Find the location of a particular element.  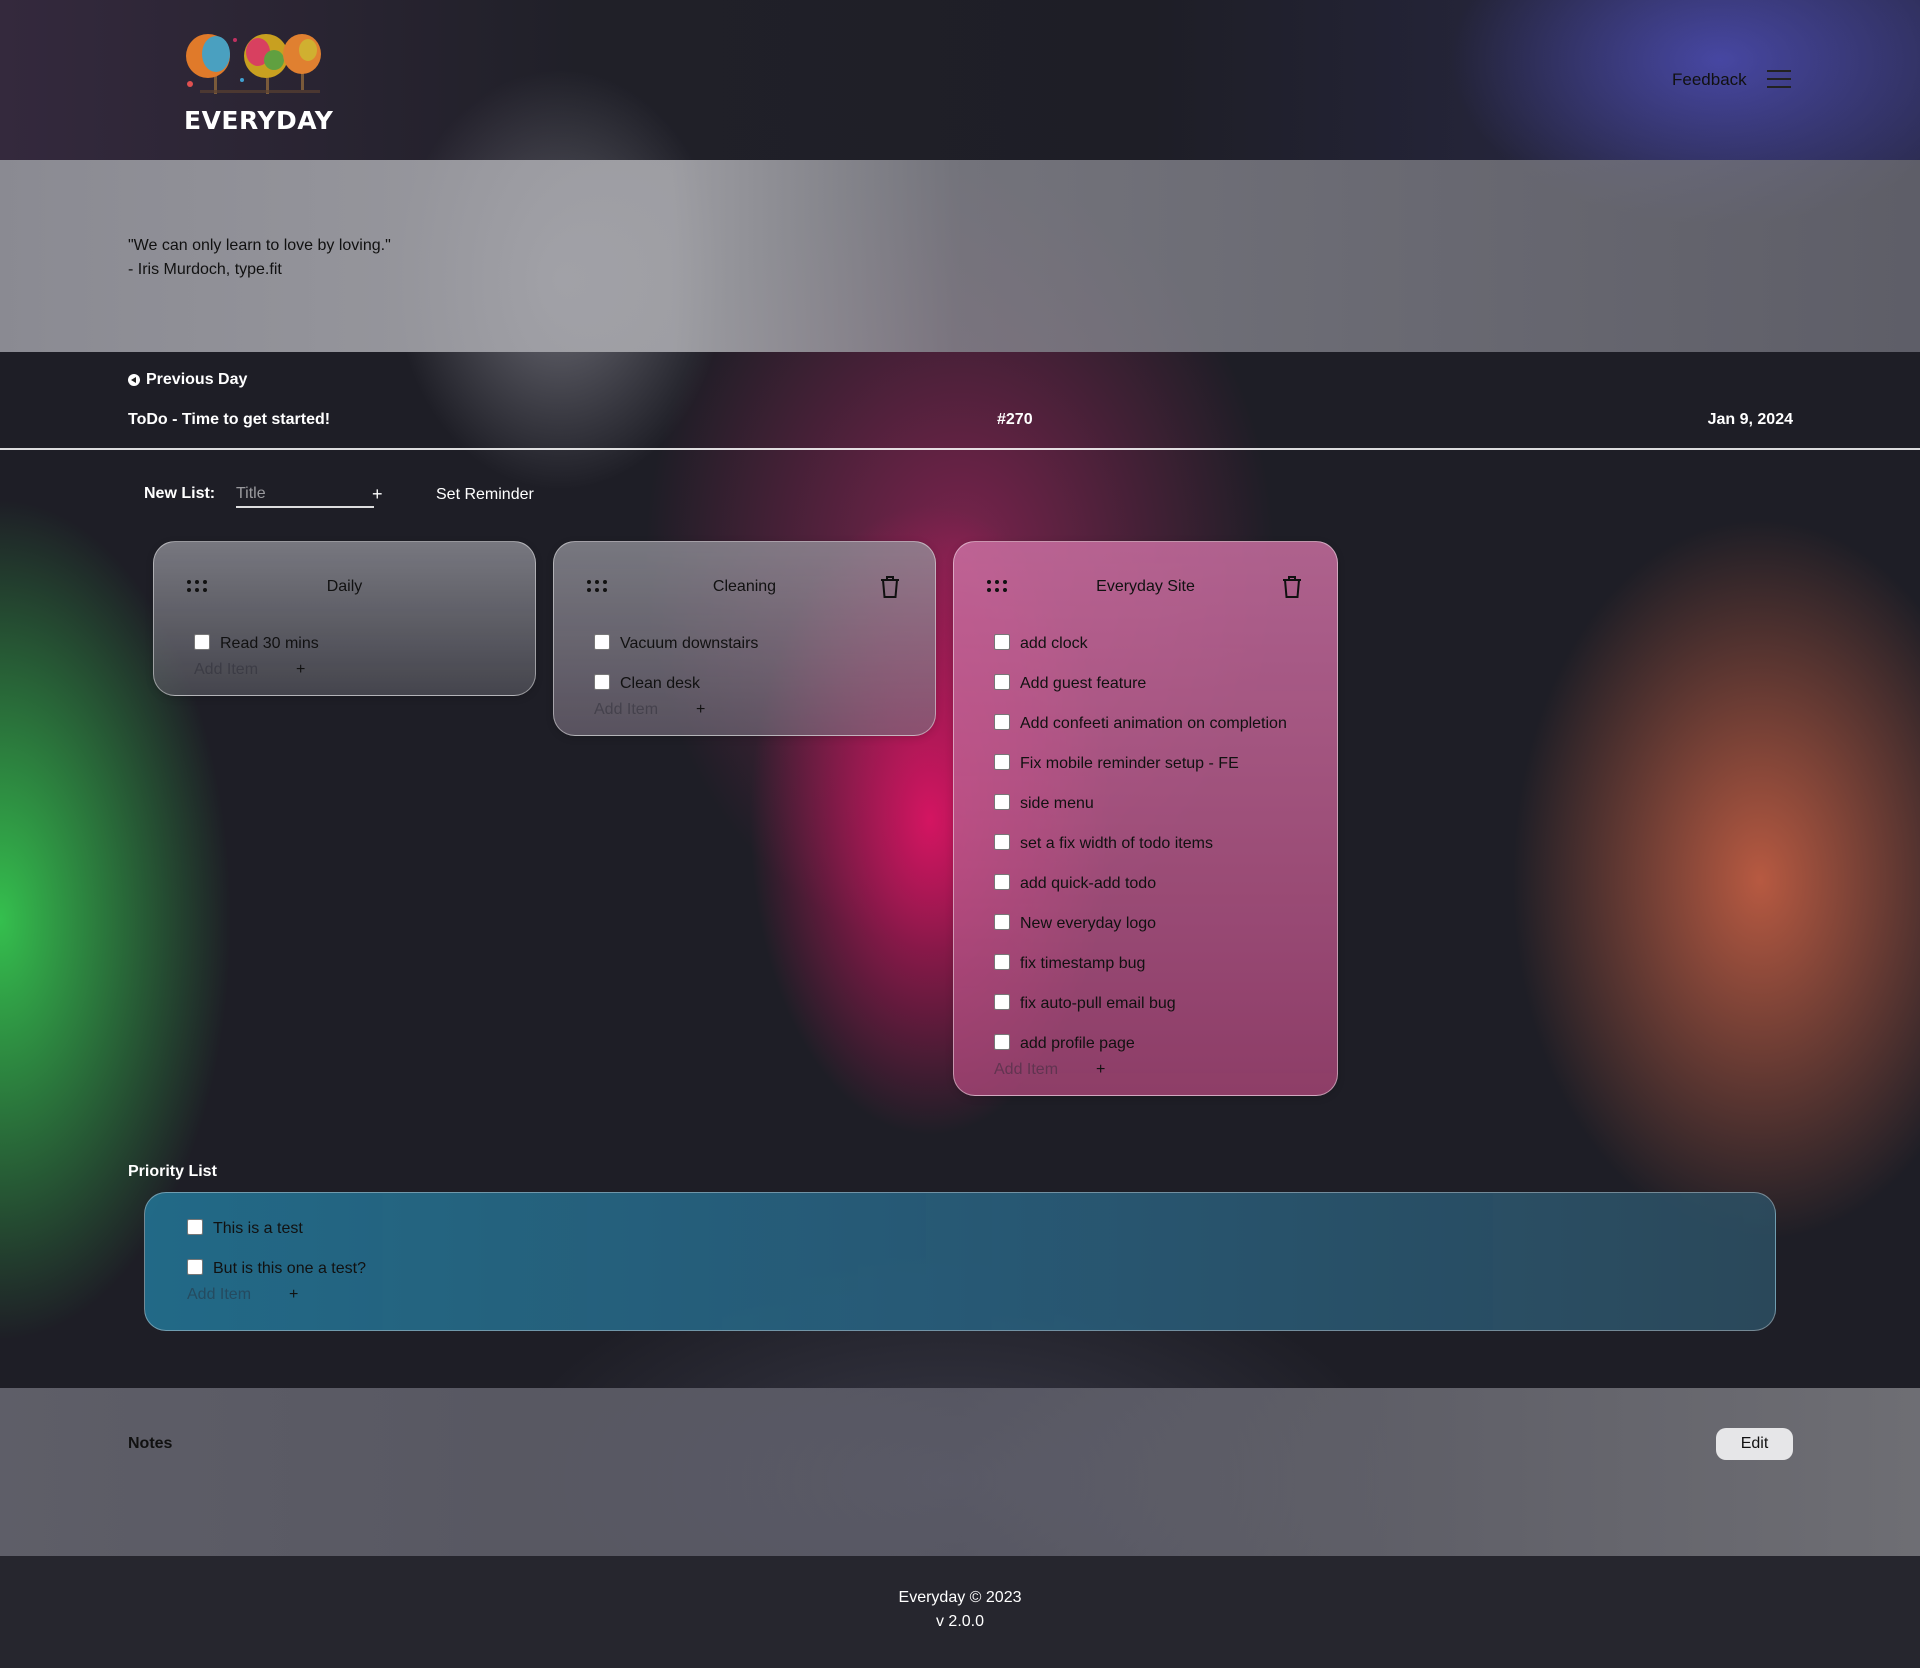

item-label: But is this one a test? is located at coordinates (289, 1268).